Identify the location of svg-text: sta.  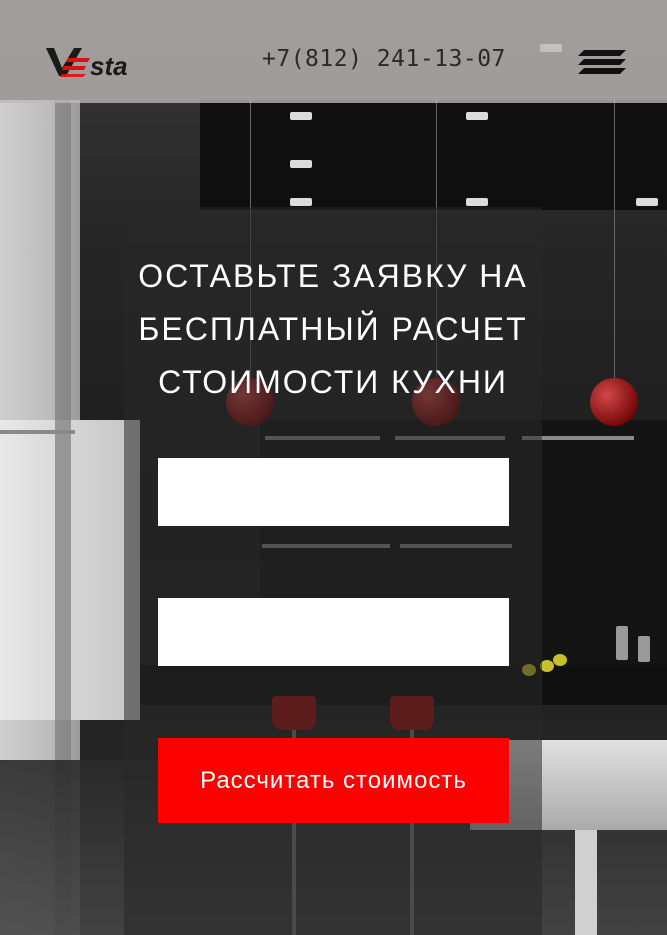
(109, 65).